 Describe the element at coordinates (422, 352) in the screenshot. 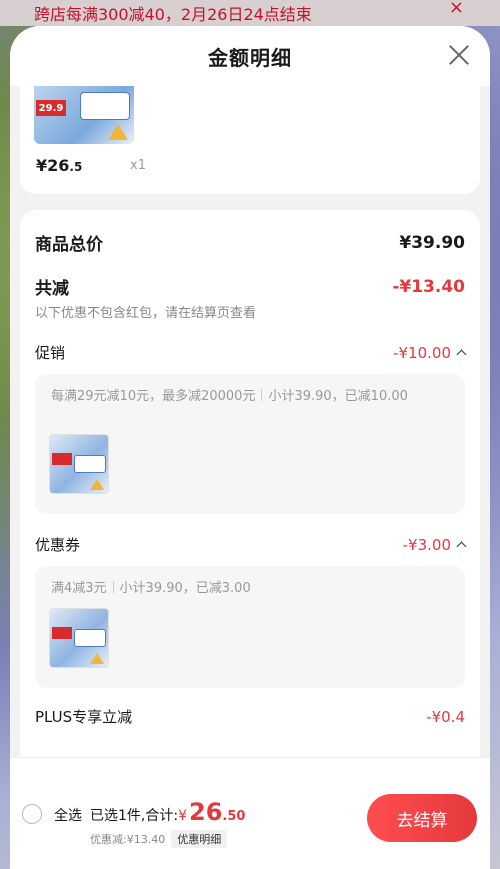

I see `promo-value: -¥10.00` at that location.